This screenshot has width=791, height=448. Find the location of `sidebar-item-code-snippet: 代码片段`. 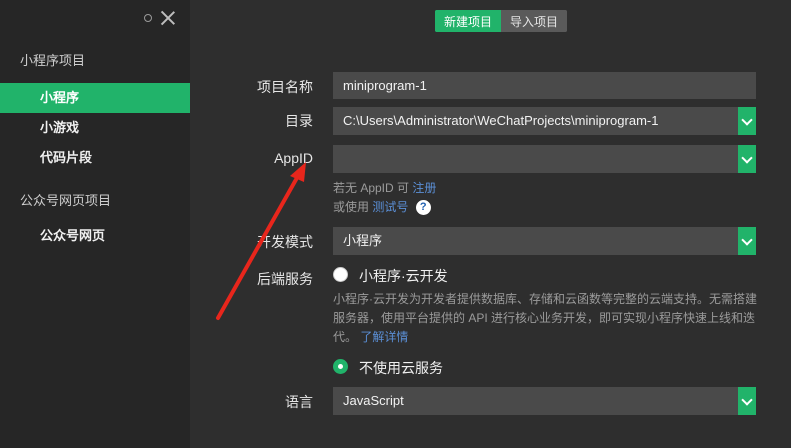

sidebar-item-code-snippet: 代码片段 is located at coordinates (95, 158).